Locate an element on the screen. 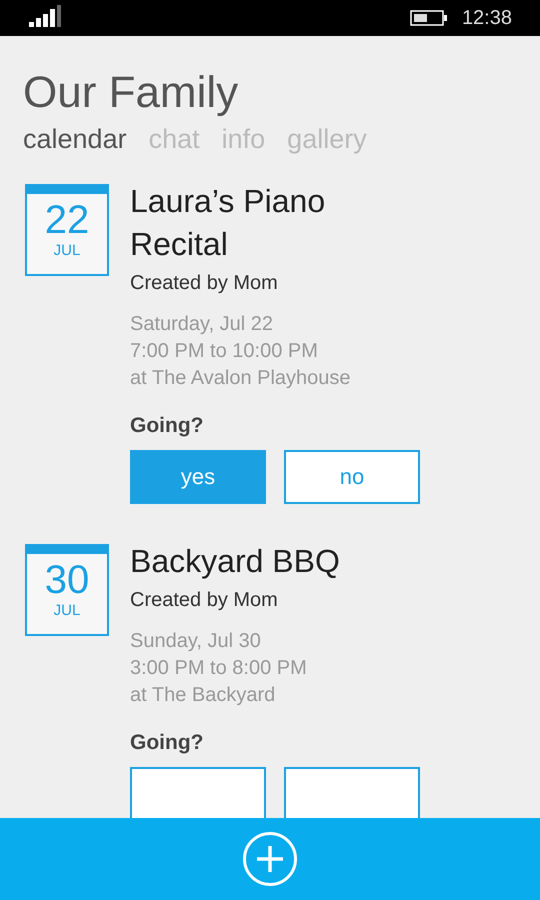 Image resolution: width=540 pixels, height=900 pixels. date-day: 22 is located at coordinates (67, 220).